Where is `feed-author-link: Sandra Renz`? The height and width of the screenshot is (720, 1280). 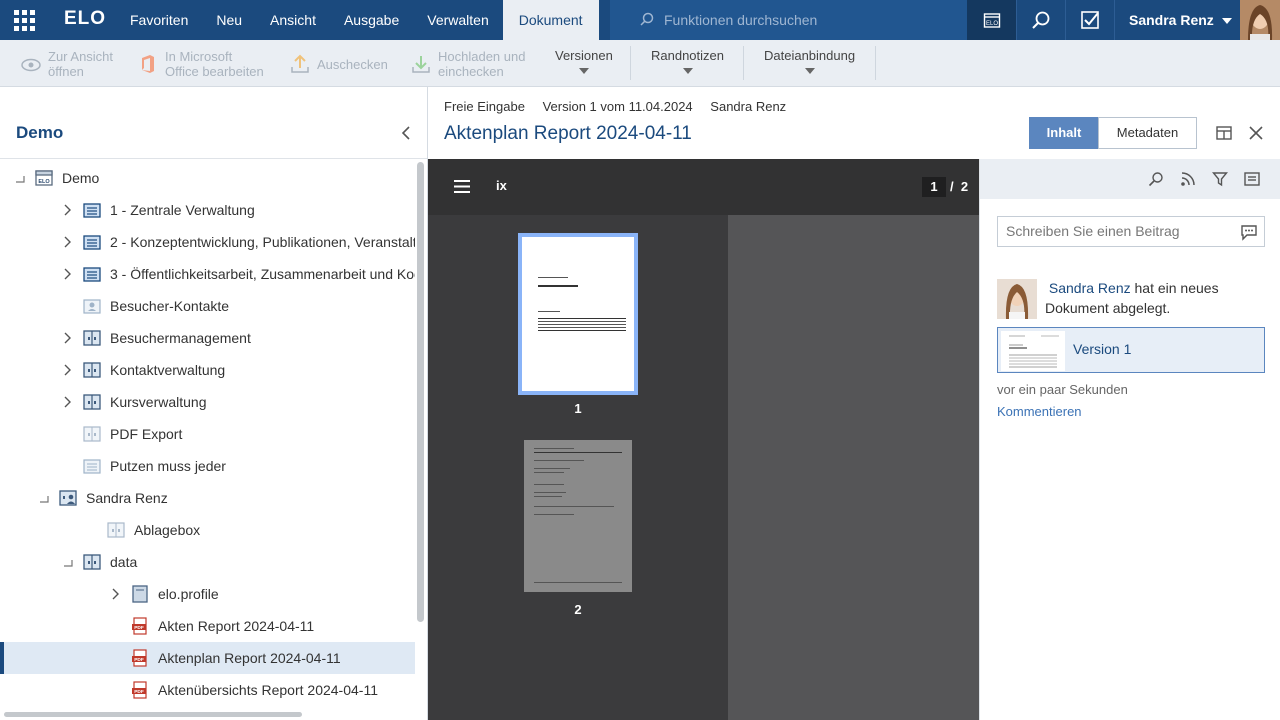
feed-author-link: Sandra Renz is located at coordinates (1090, 288).